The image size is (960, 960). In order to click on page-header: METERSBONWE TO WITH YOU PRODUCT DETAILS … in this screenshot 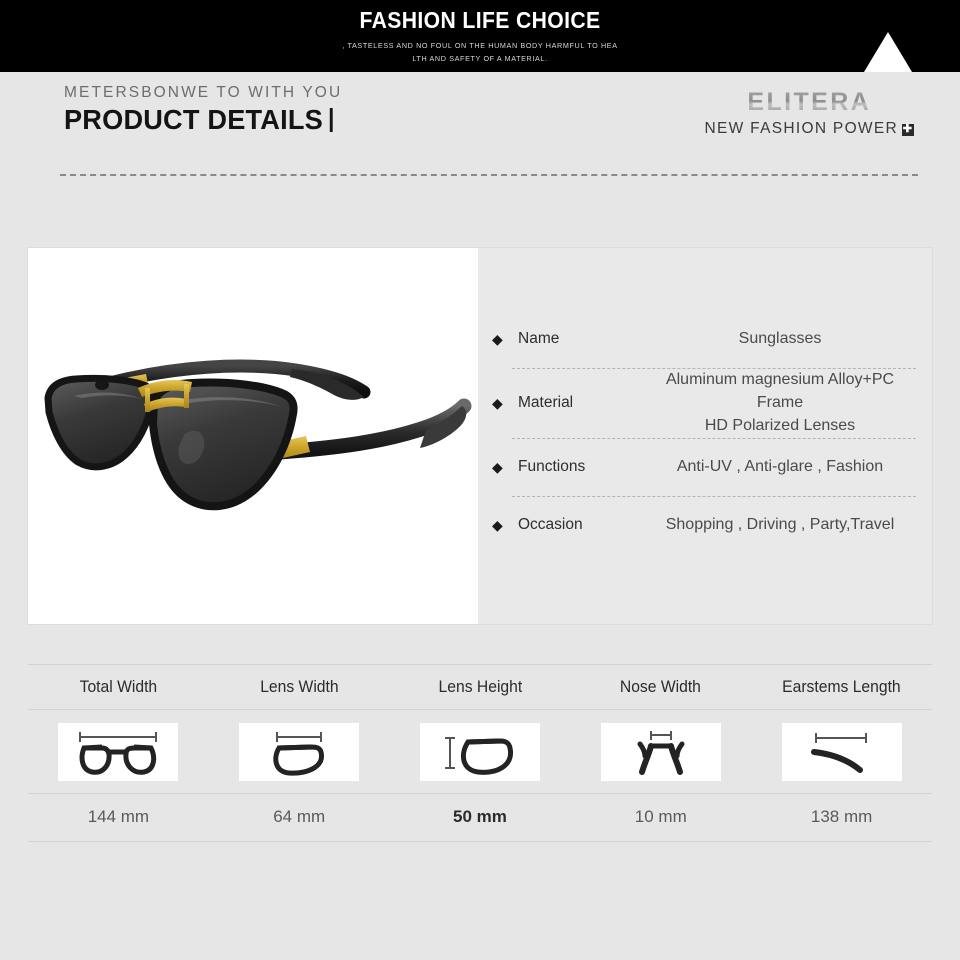, I will do `click(480, 126)`.